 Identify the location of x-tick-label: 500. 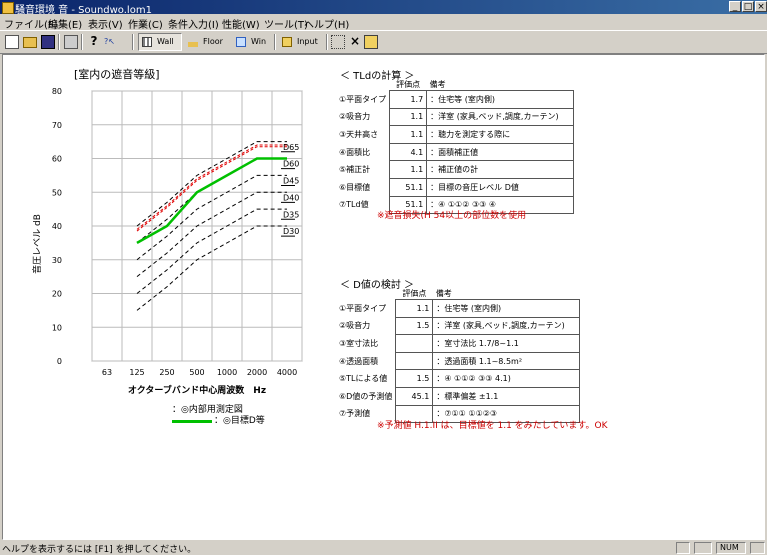
(196, 372).